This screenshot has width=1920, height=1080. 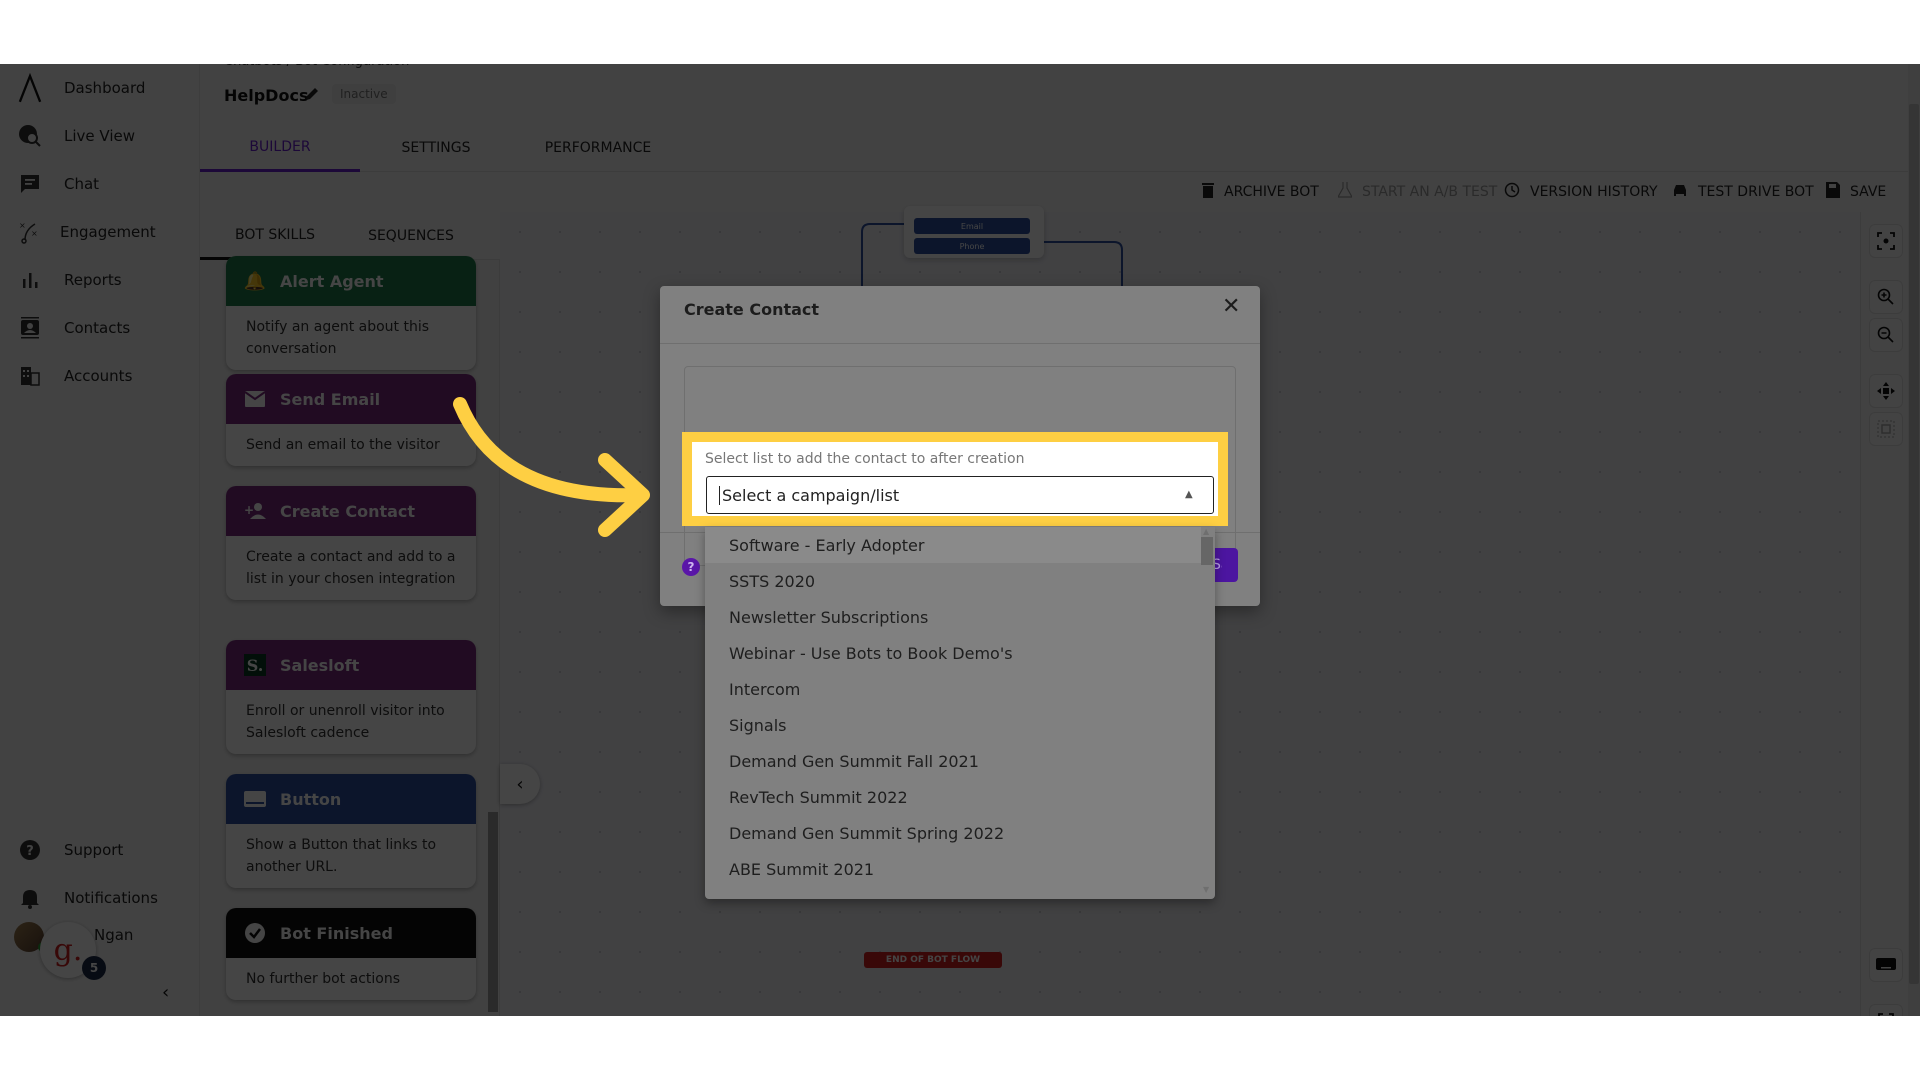 What do you see at coordinates (953, 725) in the screenshot?
I see `dropdown-option: Signals` at bounding box center [953, 725].